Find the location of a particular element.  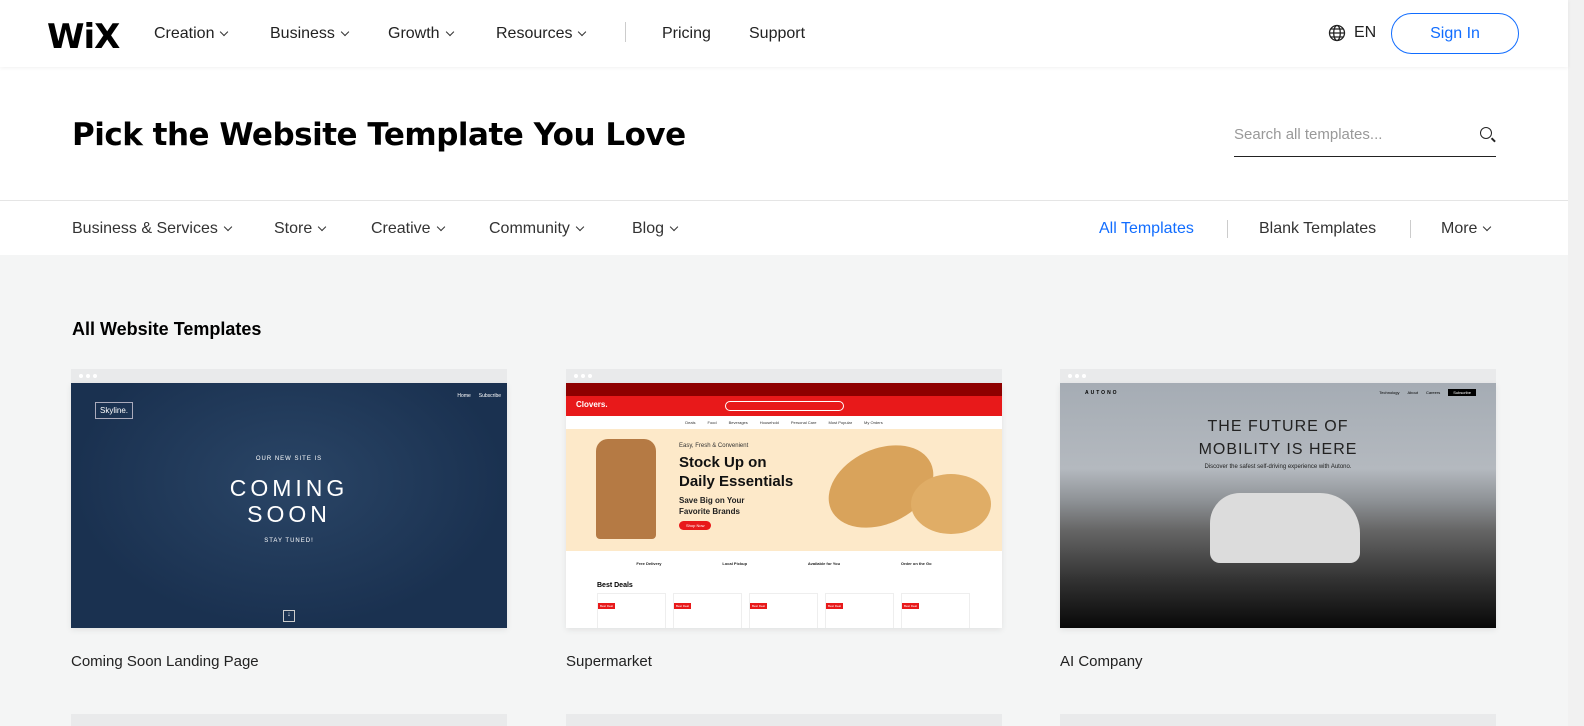

template-brand: Clovers. is located at coordinates (592, 404).